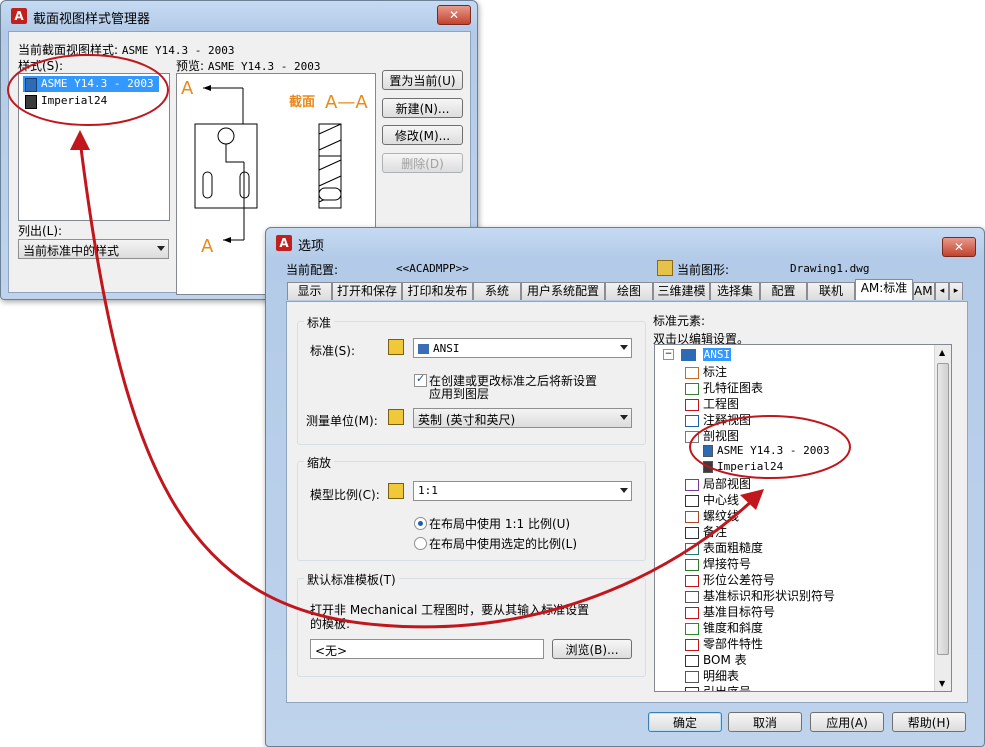 The width and height of the screenshot is (985, 747). I want to click on autocad-logo-icon: A, so click(284, 243).